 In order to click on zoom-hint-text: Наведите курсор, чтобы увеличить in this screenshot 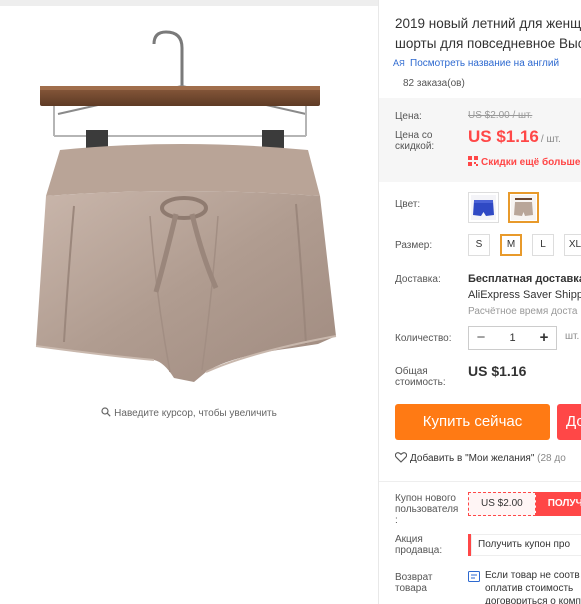, I will do `click(195, 413)`.